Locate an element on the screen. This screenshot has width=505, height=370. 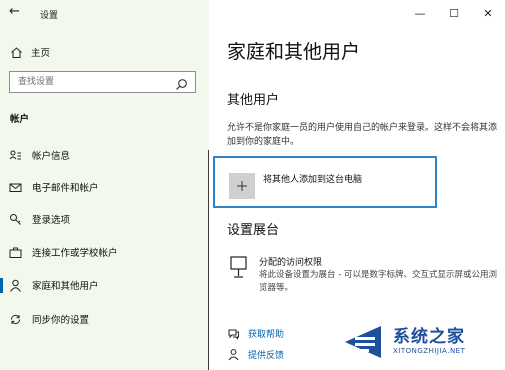
get-help-label: 获取帮助 is located at coordinates (266, 335).